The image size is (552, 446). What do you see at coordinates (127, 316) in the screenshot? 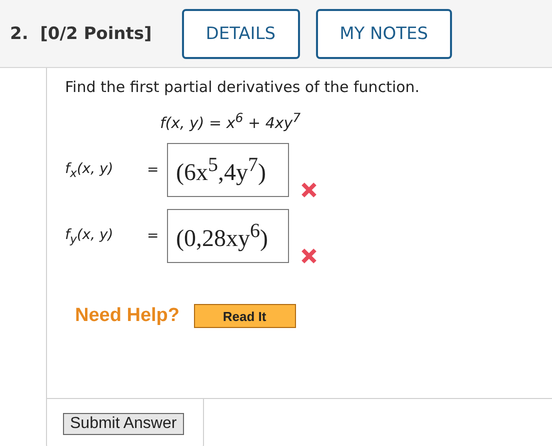
I see `help-label: Need Help?` at bounding box center [127, 316].